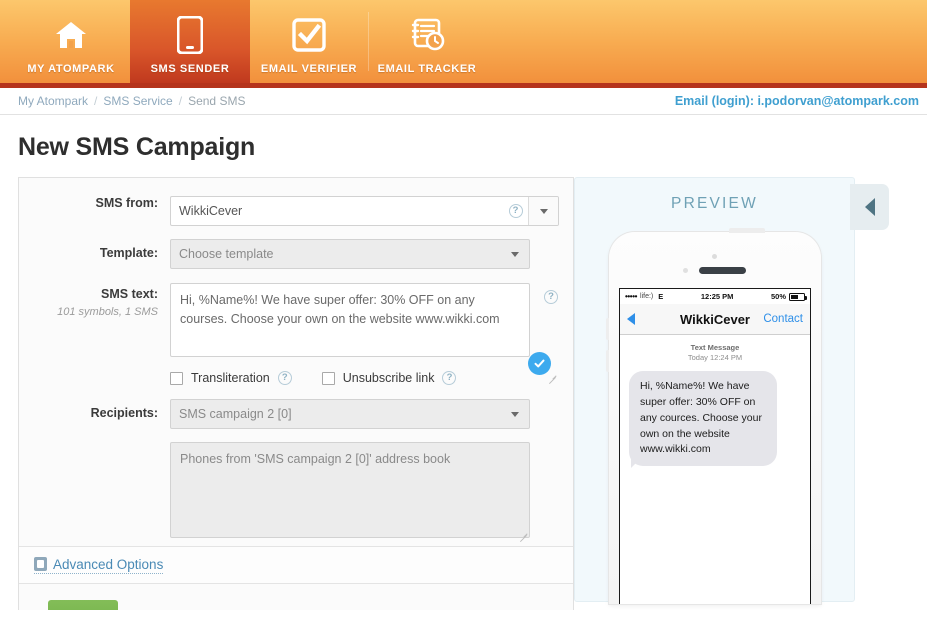 This screenshot has width=927, height=634. Describe the element at coordinates (798, 296) in the screenshot. I see `battery-icon` at that location.